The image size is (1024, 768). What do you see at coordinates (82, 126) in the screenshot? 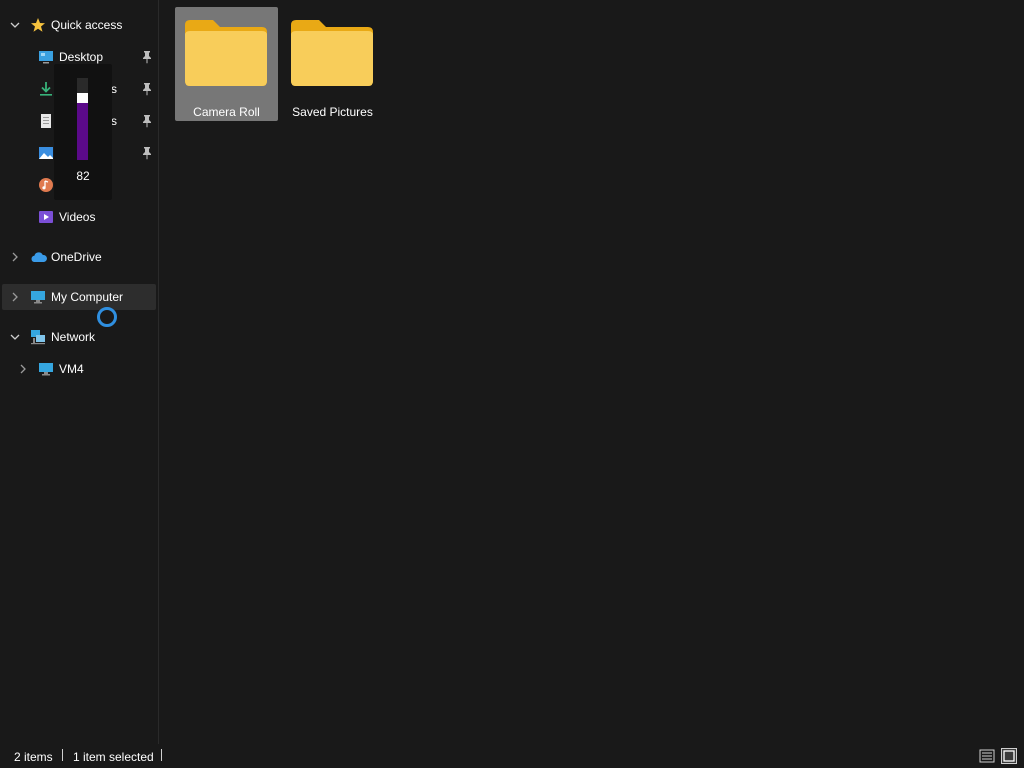
I see `volume-fill` at bounding box center [82, 126].